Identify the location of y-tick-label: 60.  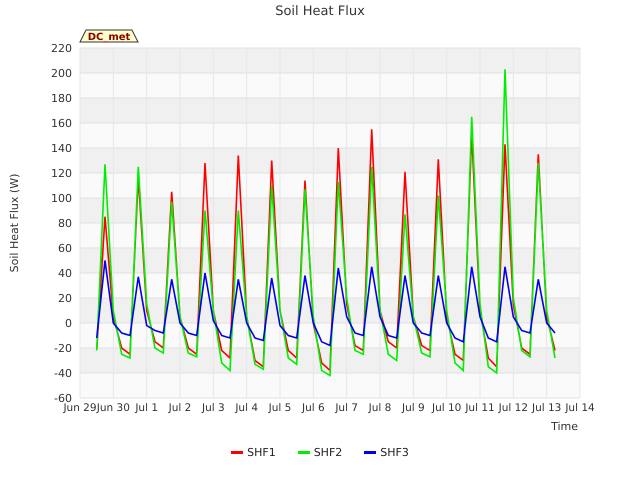
(65, 248).